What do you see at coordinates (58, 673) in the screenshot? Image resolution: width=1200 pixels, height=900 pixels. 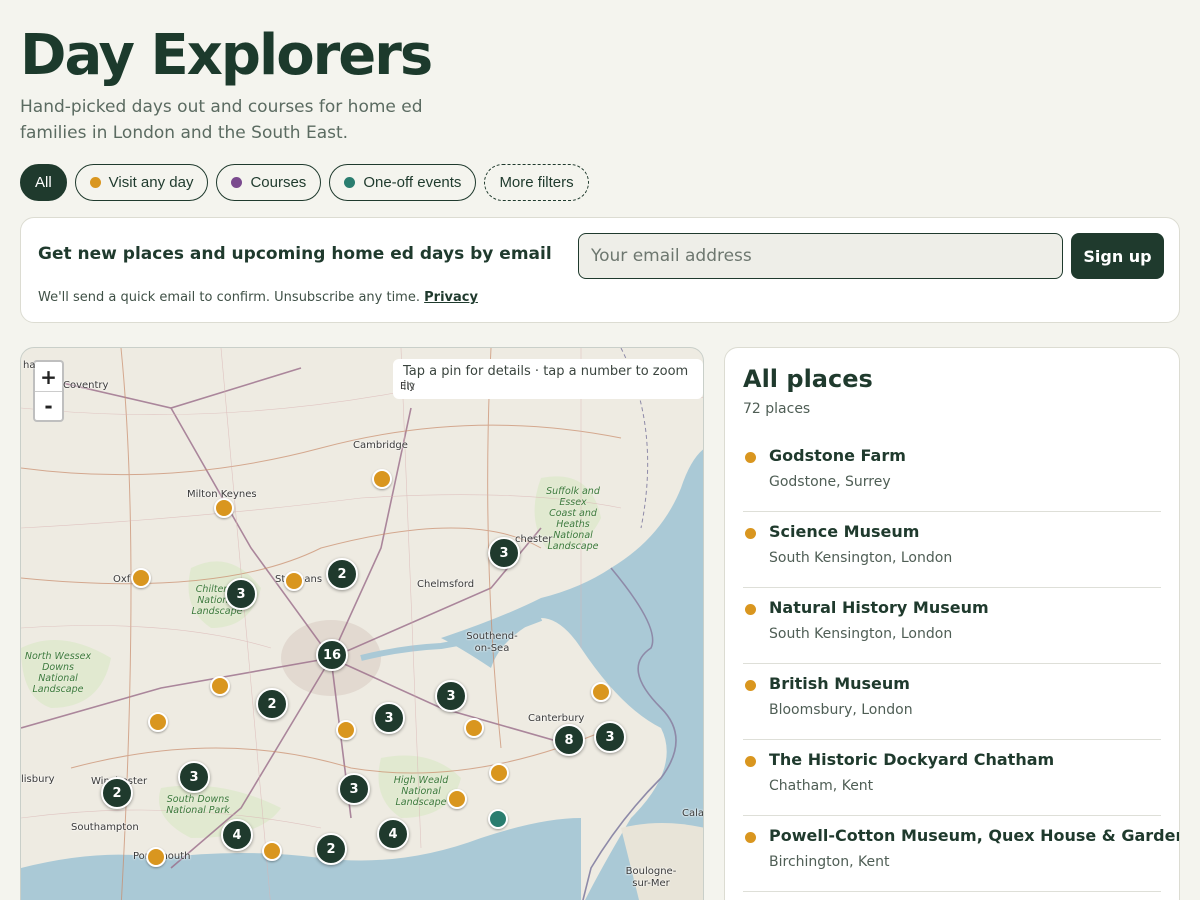 I see `park-label: North Wessex Downs National Landscape` at bounding box center [58, 673].